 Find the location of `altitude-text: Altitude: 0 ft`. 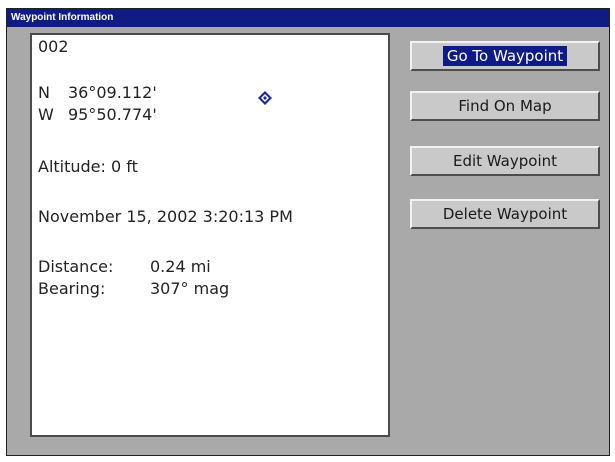

altitude-text: Altitude: 0 ft is located at coordinates (88, 166).